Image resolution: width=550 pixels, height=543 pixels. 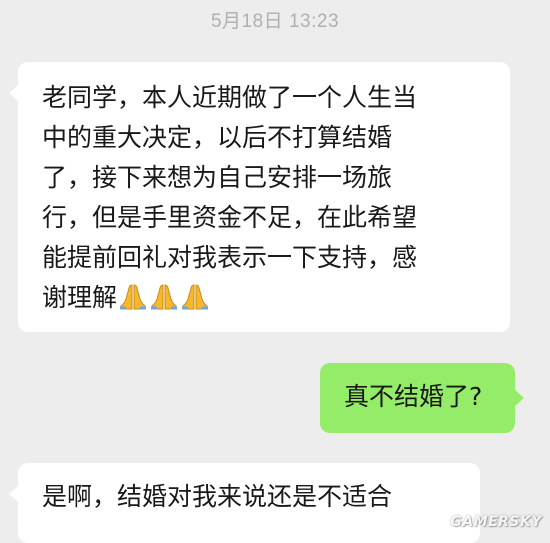 I want to click on message-line: 中的重大决定，以后不打算结婚, so click(x=217, y=137).